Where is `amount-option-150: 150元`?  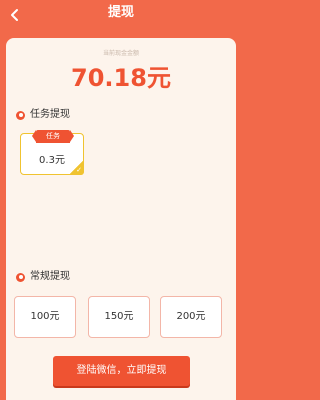 amount-option-150: 150元 is located at coordinates (119, 317).